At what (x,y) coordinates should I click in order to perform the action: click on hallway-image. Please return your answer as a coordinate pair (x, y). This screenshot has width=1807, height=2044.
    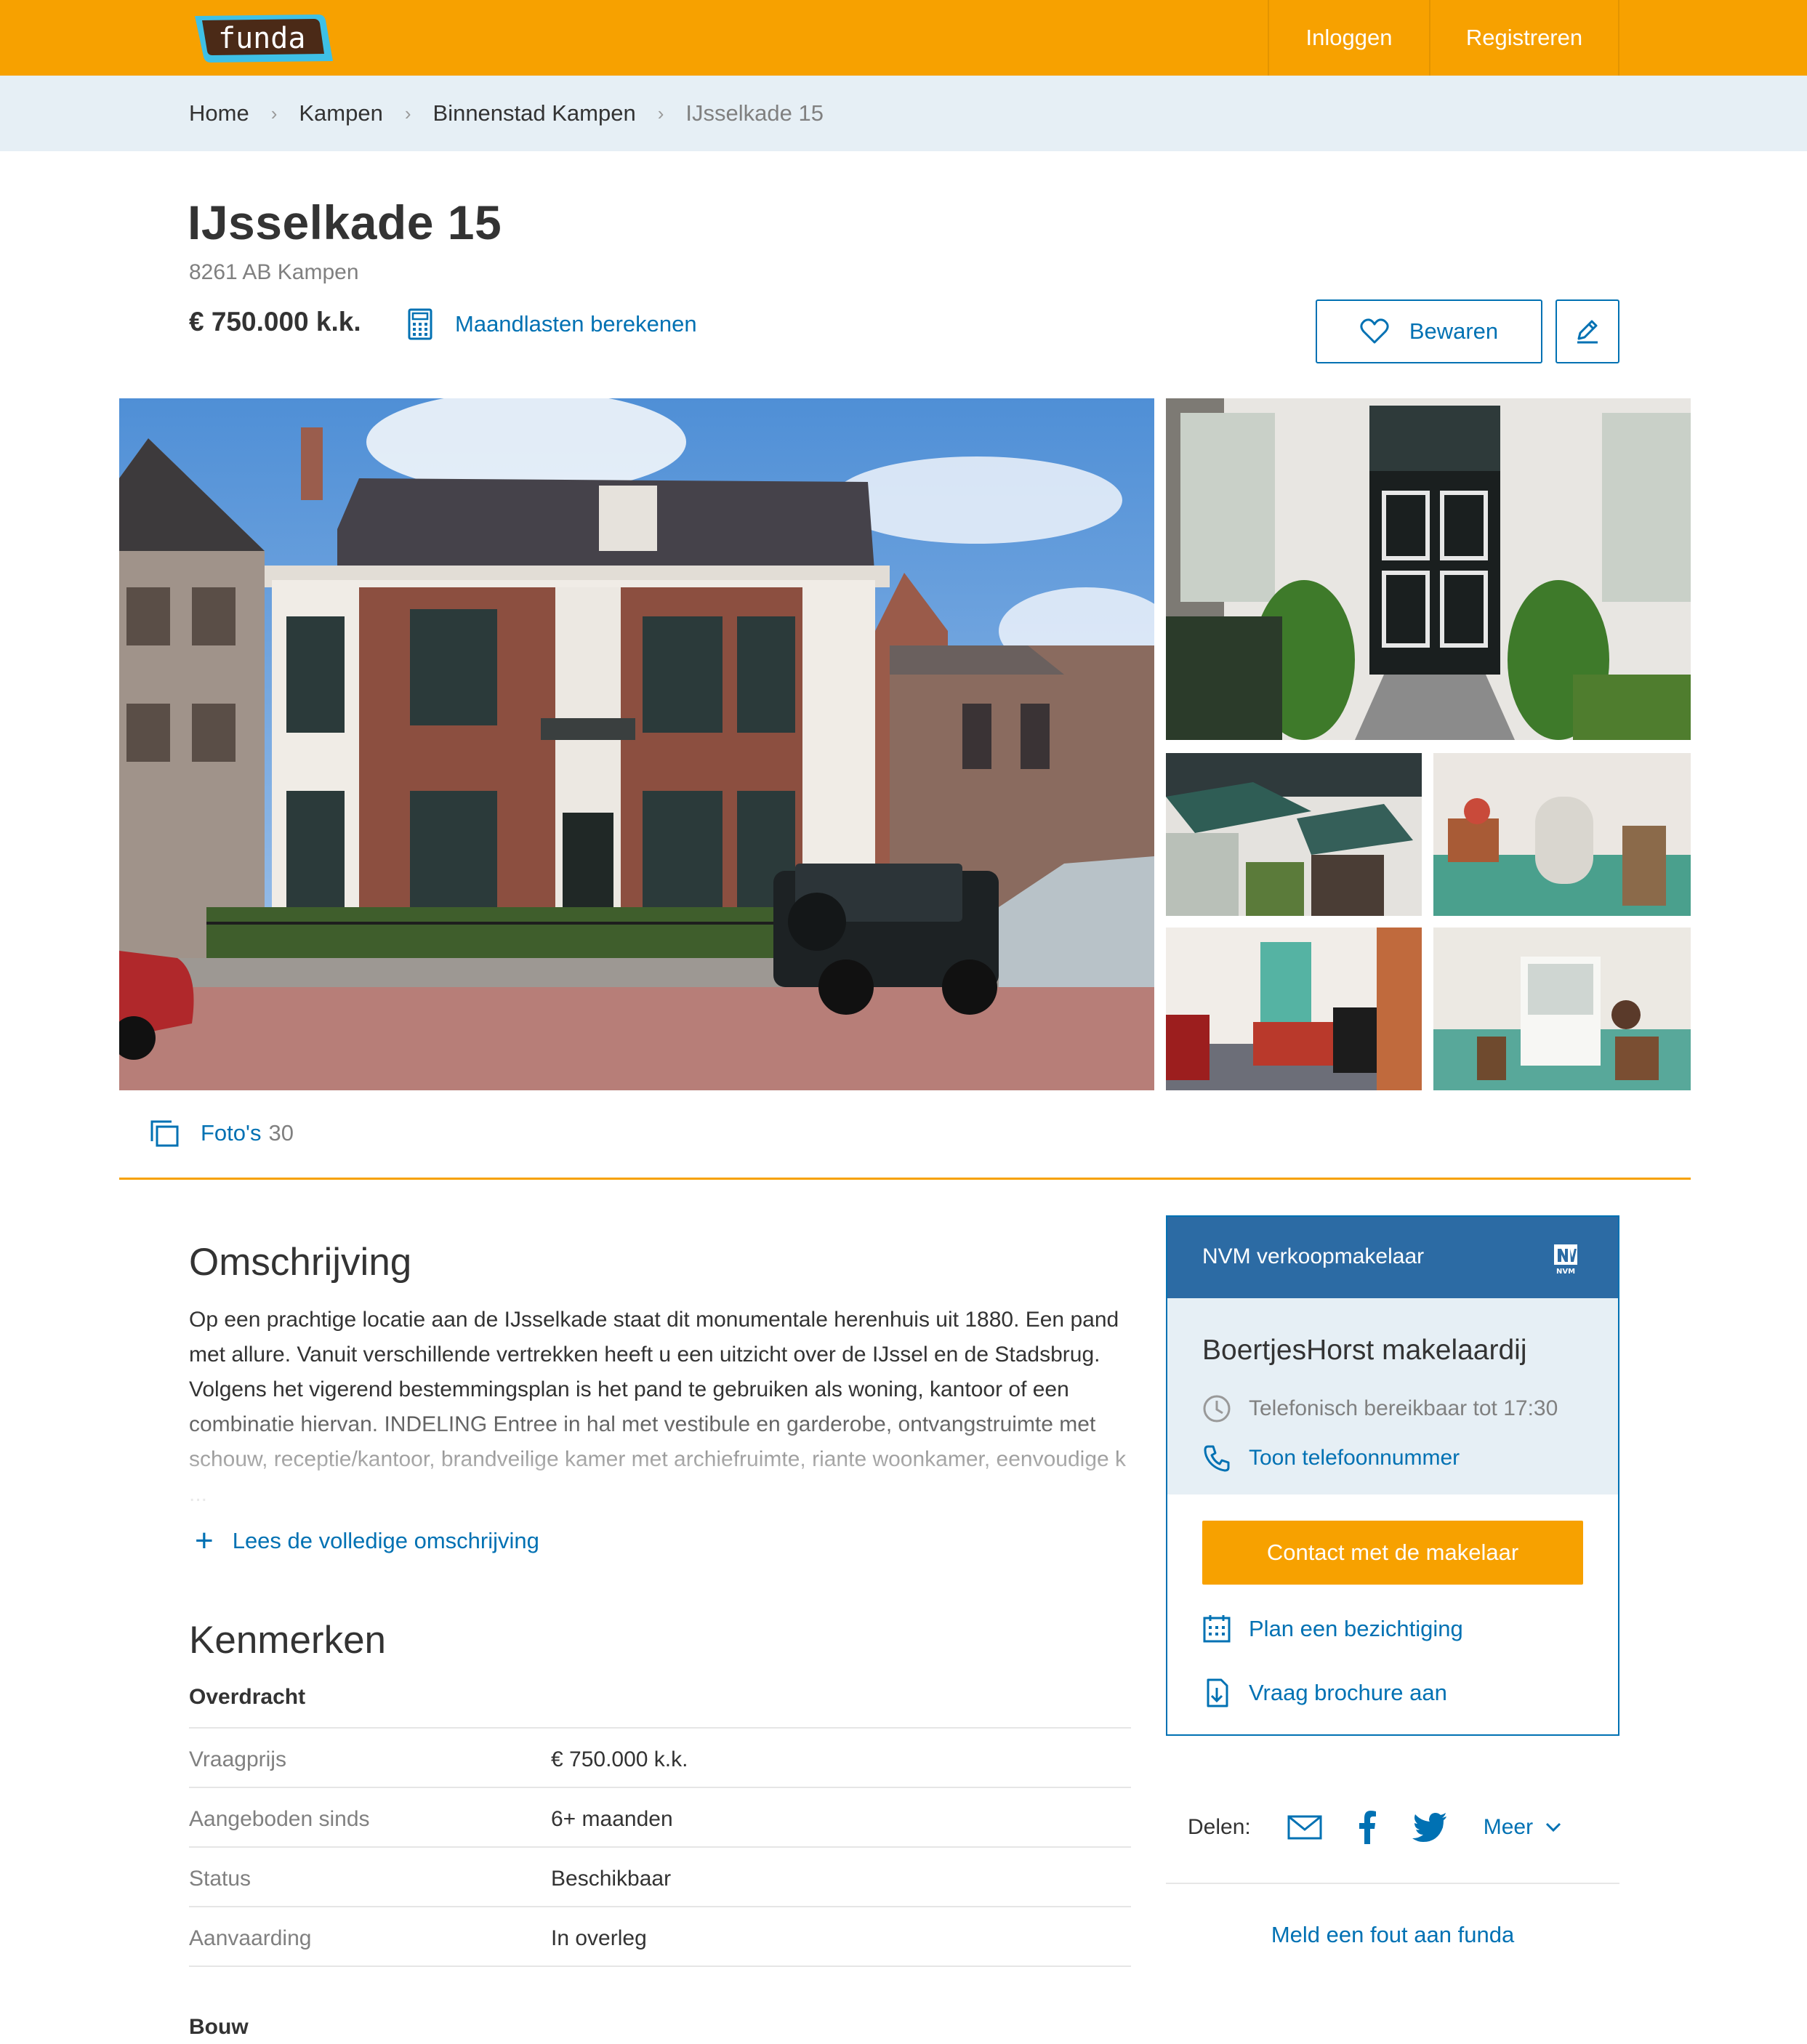
    Looking at the image, I should click on (1562, 834).